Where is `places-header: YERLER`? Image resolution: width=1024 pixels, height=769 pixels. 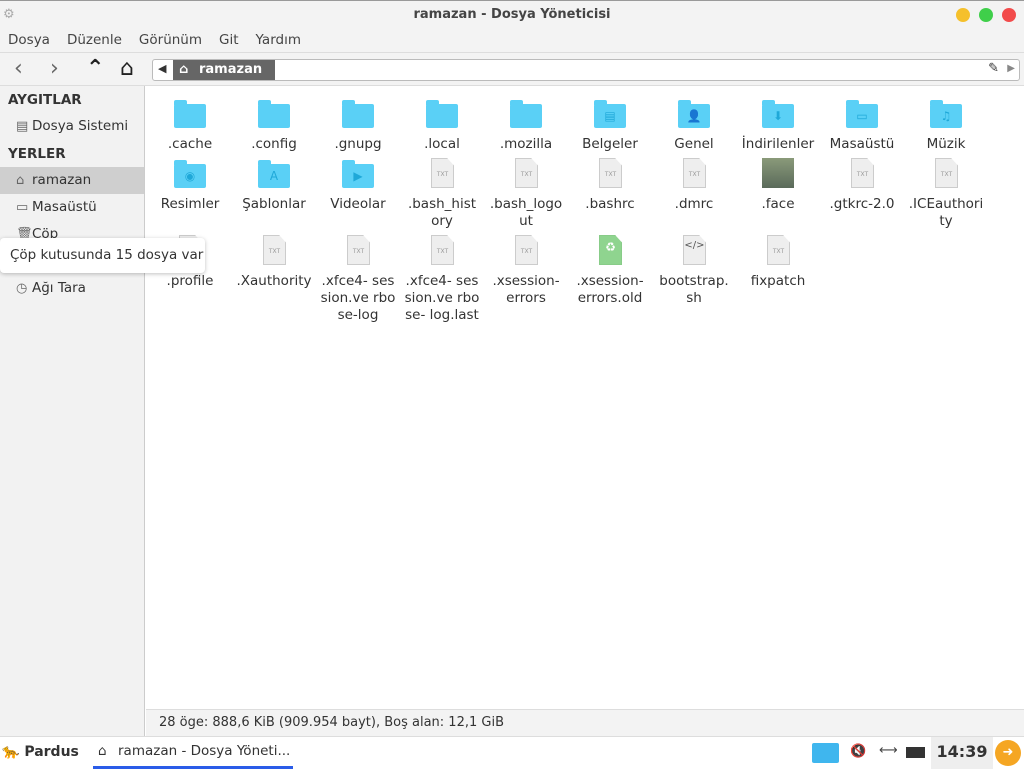
places-header: YERLER is located at coordinates (37, 154).